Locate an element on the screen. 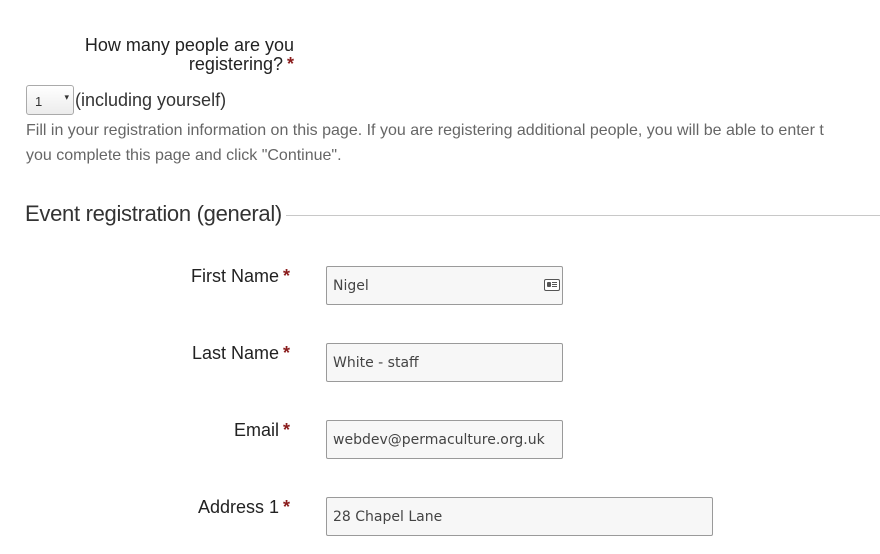 Image resolution: width=880 pixels, height=554 pixels. contact-card-icon is located at coordinates (552, 285).